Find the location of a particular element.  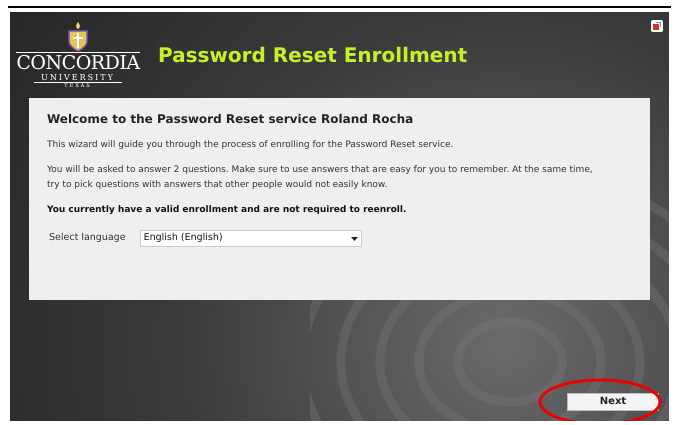

logo-subtitle: UNIVERSITY is located at coordinates (78, 77).